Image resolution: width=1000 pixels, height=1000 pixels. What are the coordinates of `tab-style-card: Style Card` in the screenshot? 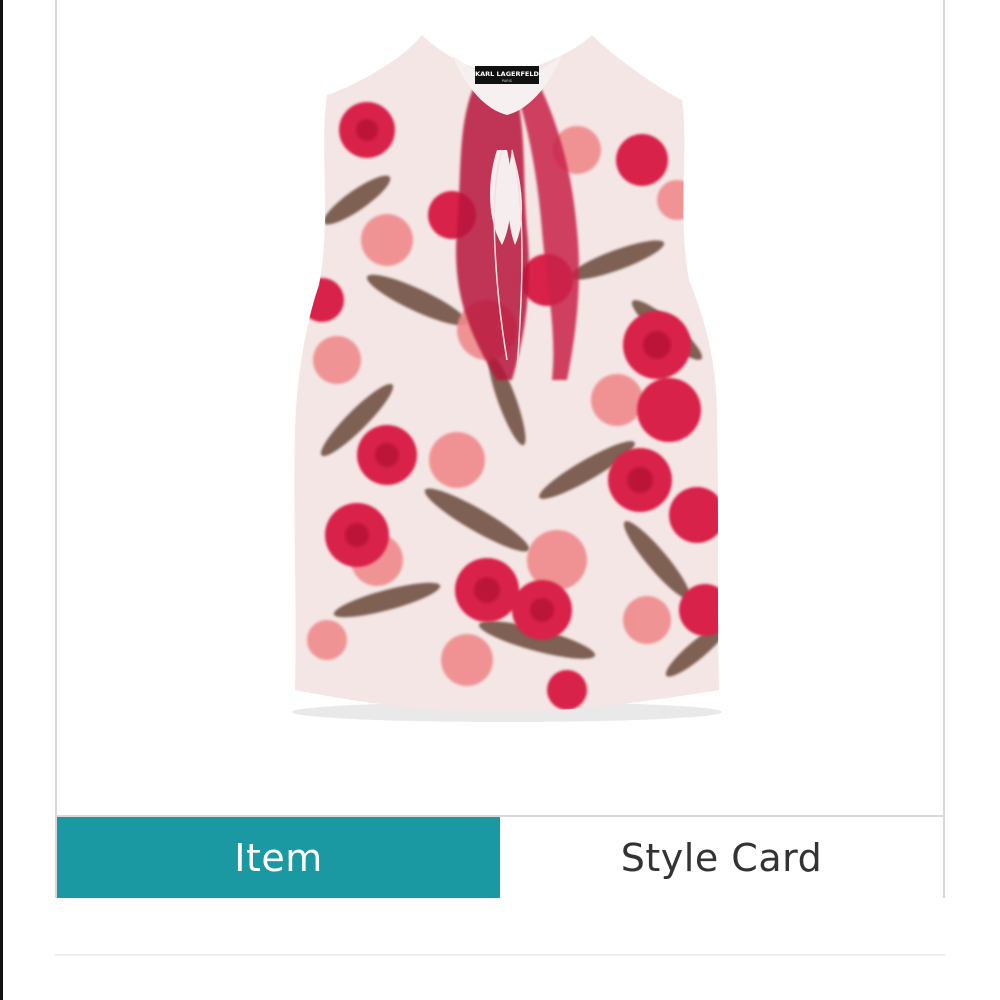 It's located at (721, 857).